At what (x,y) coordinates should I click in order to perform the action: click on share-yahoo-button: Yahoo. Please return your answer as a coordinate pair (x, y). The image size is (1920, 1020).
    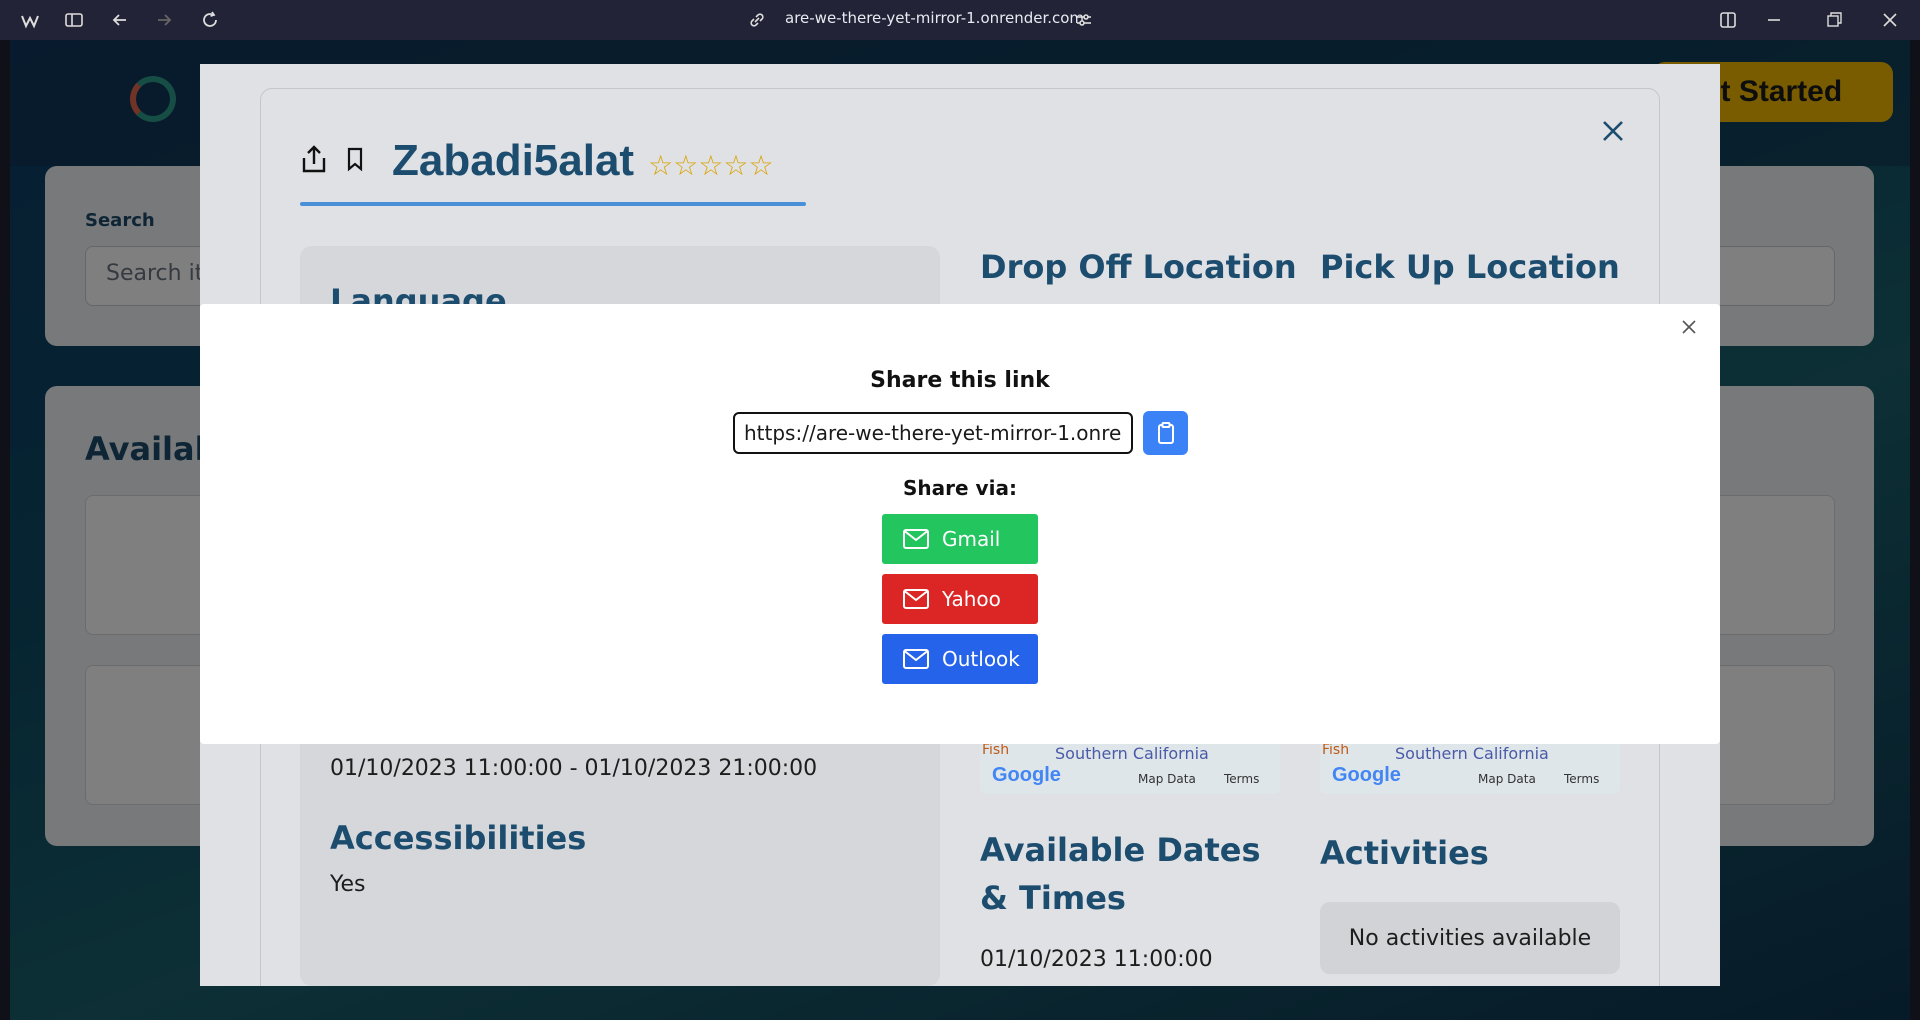
    Looking at the image, I should click on (960, 599).